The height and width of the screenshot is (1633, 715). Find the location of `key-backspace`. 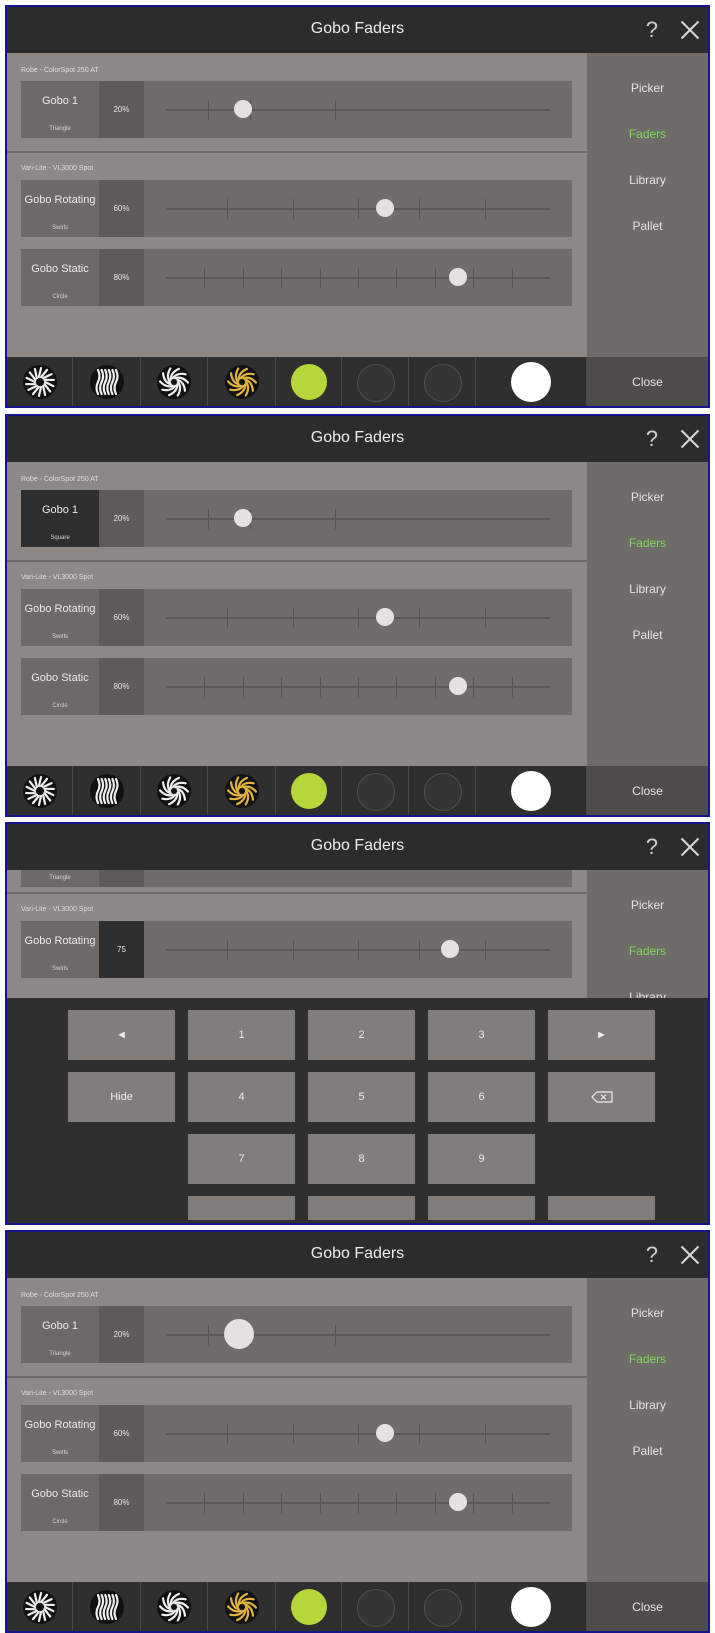

key-backspace is located at coordinates (601, 1097).